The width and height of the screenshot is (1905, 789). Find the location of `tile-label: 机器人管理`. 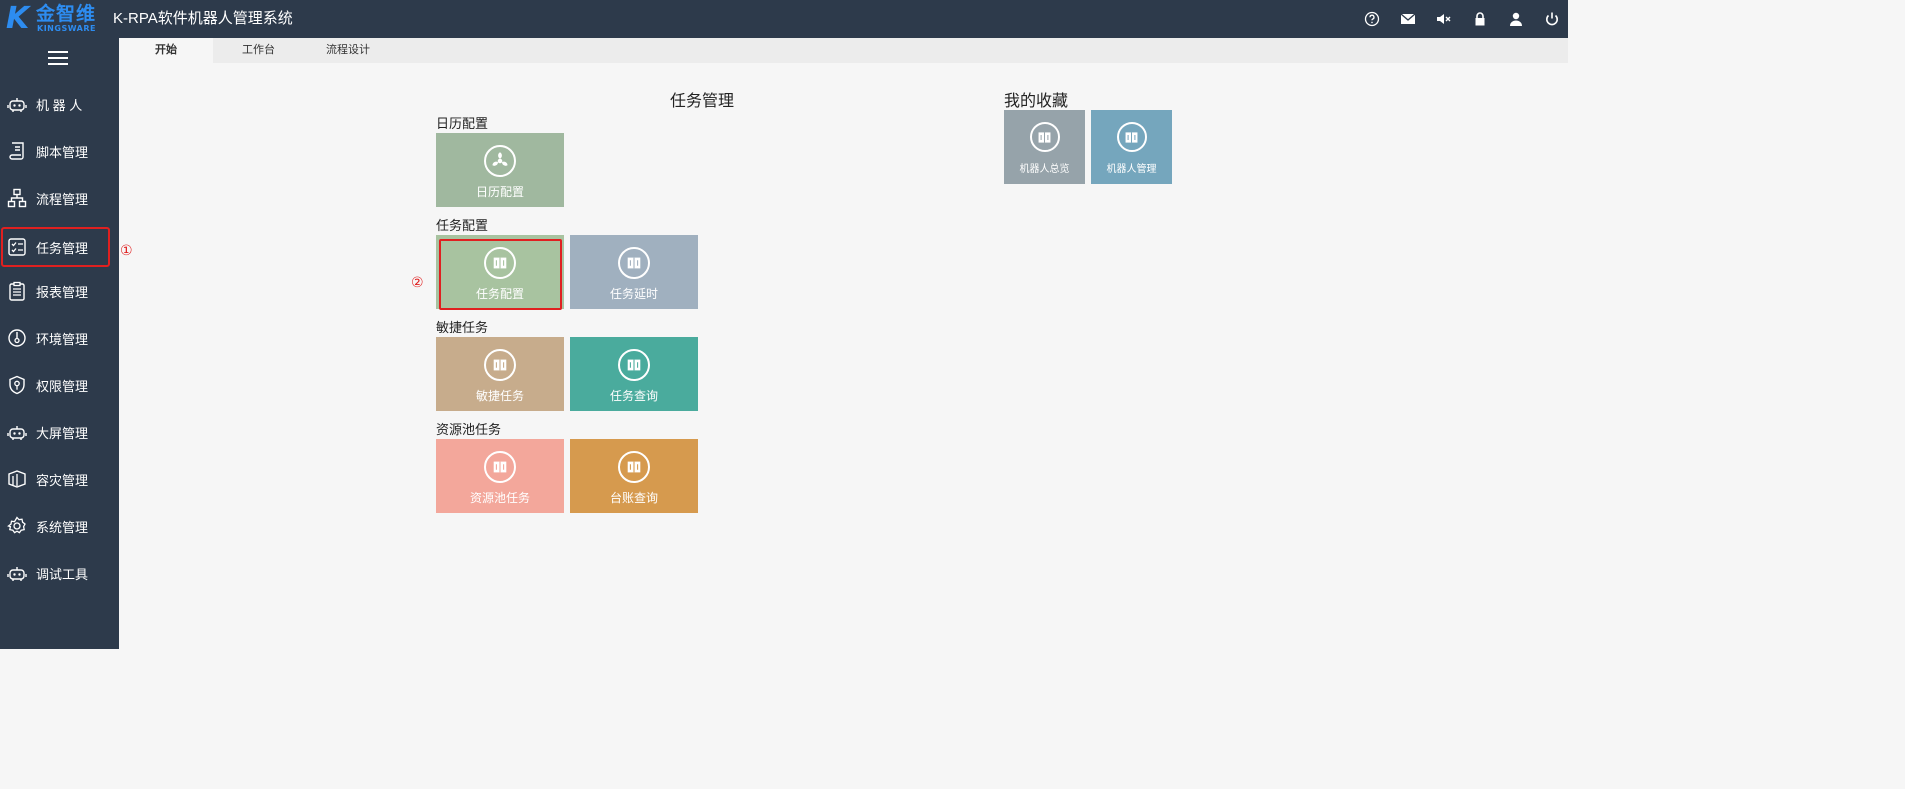

tile-label: 机器人管理 is located at coordinates (1131, 169).